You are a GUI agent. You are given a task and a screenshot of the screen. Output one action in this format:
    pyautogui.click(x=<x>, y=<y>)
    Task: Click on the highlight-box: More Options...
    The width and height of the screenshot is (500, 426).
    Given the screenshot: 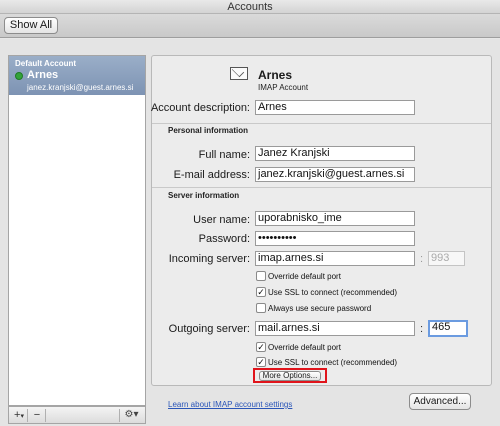 What is the action you would take?
    pyautogui.click(x=290, y=375)
    